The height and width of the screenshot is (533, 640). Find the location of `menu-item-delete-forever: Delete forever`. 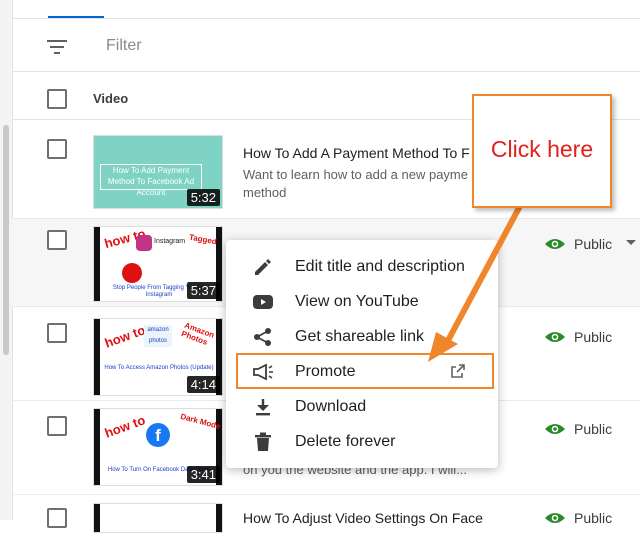

menu-item-delete-forever: Delete forever is located at coordinates (362, 441).